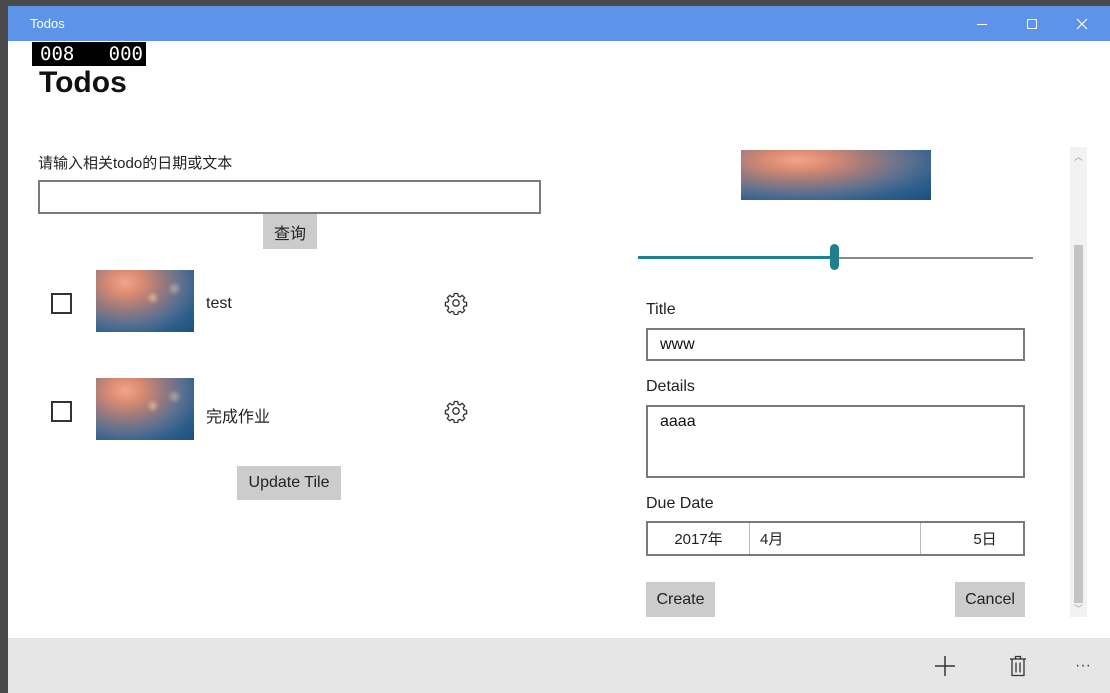 The height and width of the screenshot is (693, 1110). I want to click on todo-title: test, so click(219, 303).